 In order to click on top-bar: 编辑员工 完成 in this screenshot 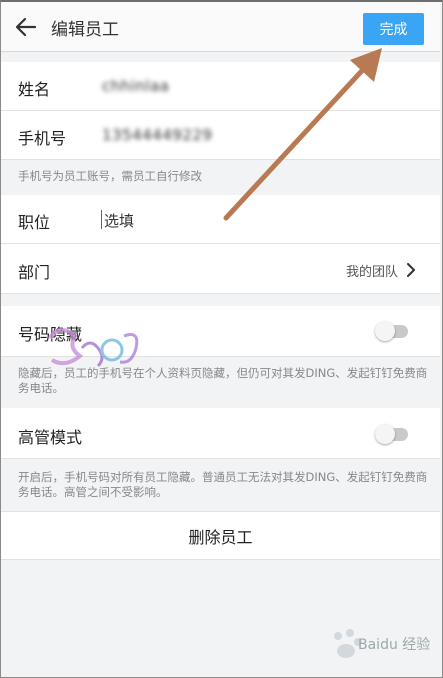, I will do `click(220, 27)`.